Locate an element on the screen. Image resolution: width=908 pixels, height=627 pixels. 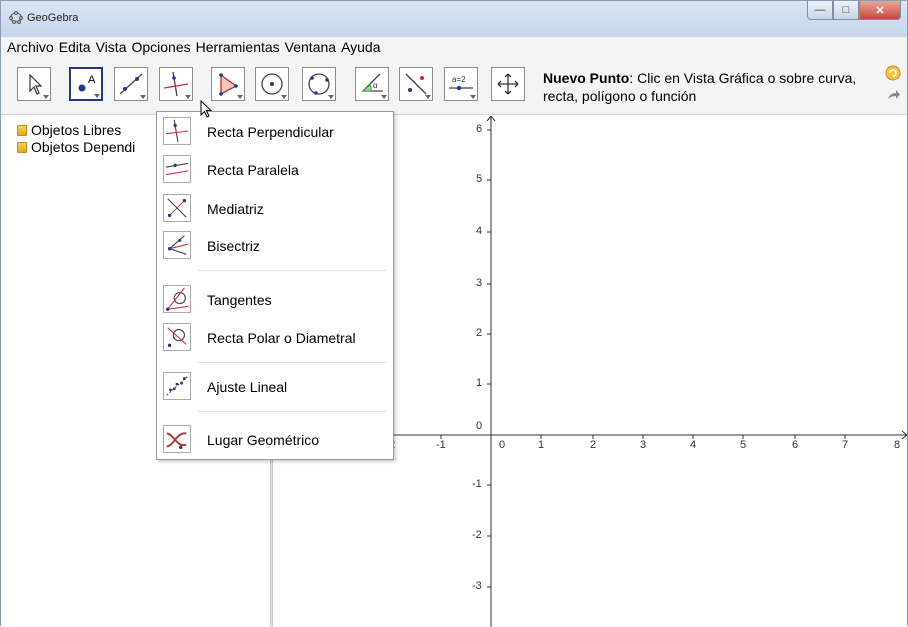
algebra-folder-free-objects: Objetos Libres is located at coordinates (69, 130).